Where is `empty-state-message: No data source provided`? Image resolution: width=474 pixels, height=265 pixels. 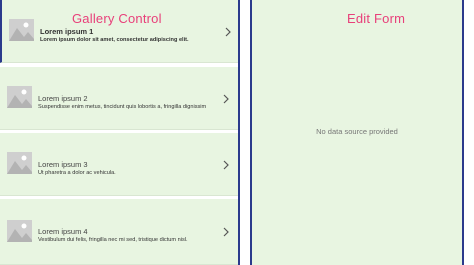
empty-state-message: No data source provided is located at coordinates (357, 131).